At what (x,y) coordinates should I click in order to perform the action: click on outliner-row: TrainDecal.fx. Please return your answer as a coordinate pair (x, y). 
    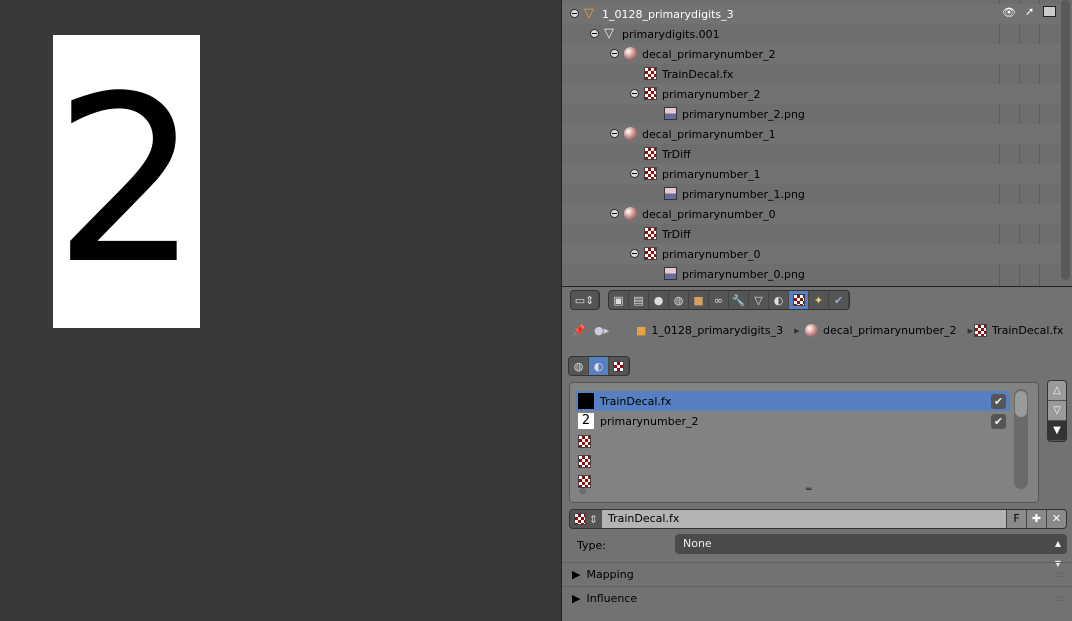
    Looking at the image, I should click on (811, 74).